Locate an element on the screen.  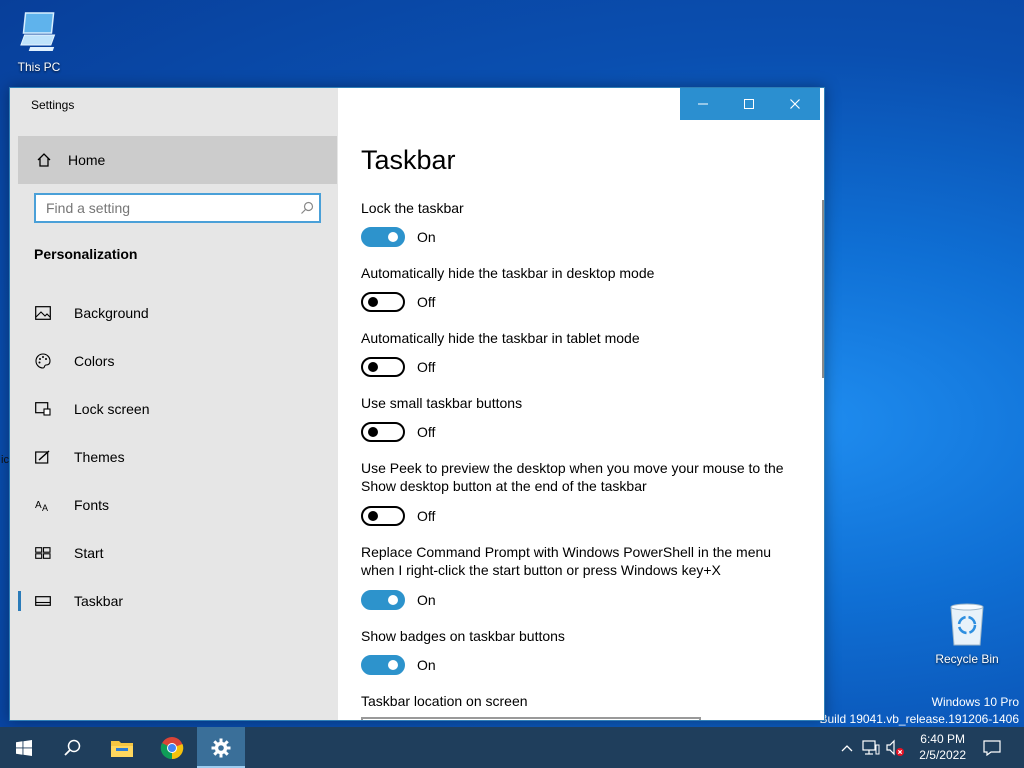
sidebar-item-background: Background is located at coordinates (177, 313).